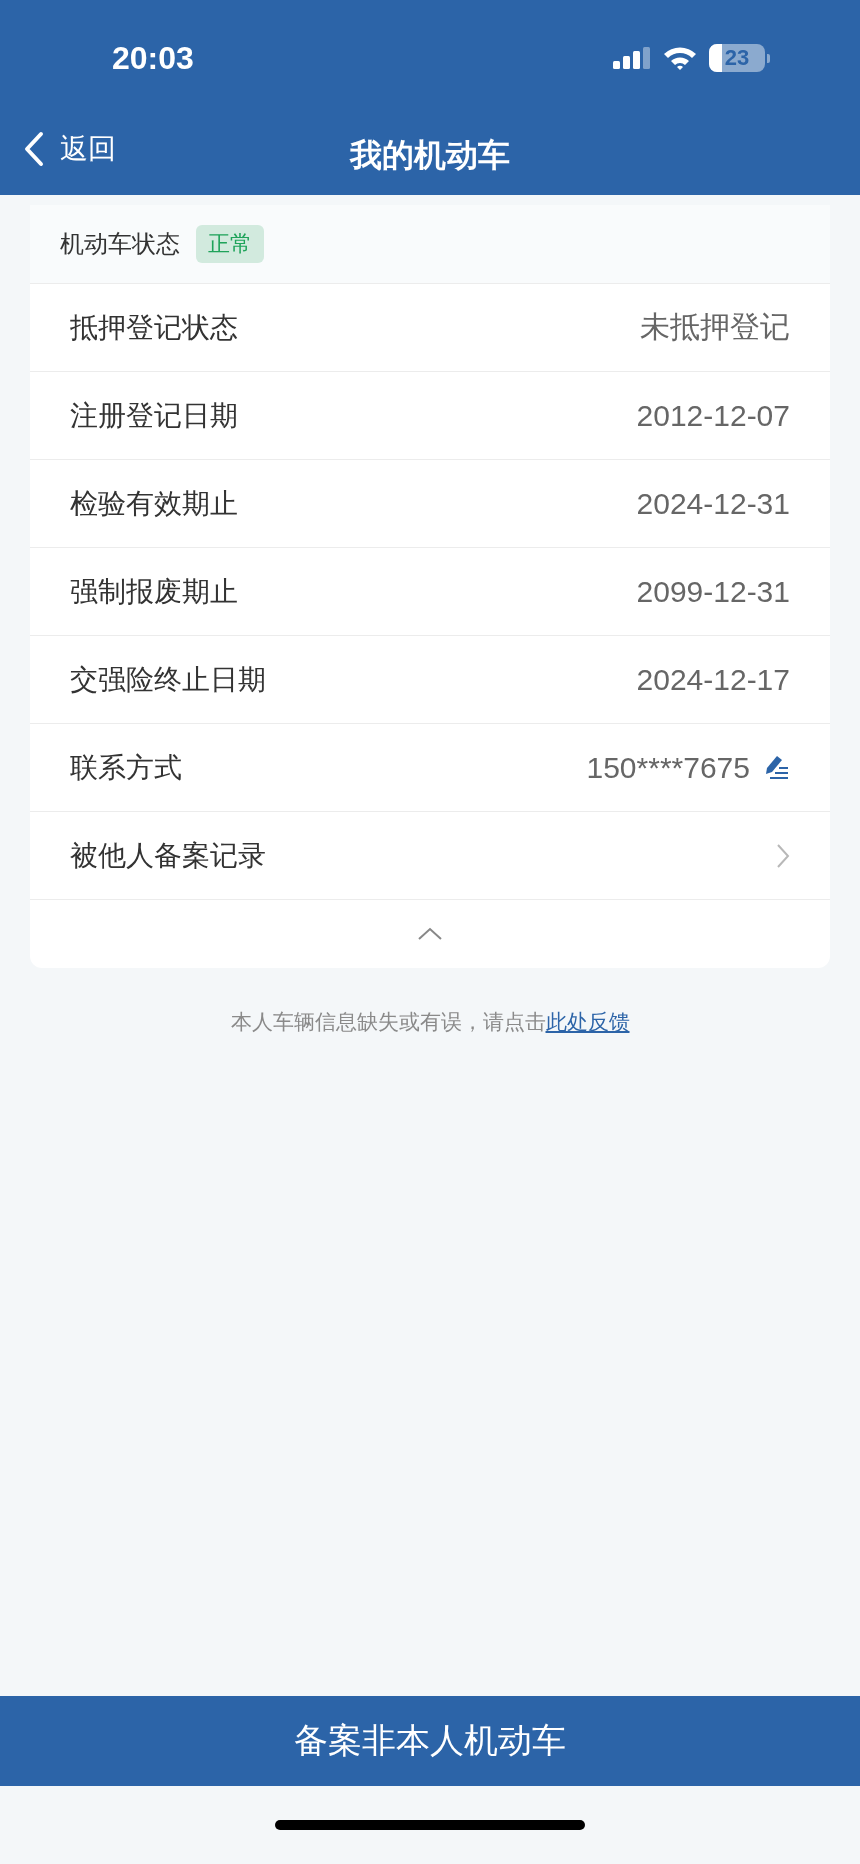 This screenshot has height=1864, width=860. What do you see at coordinates (126, 767) in the screenshot?
I see `row-label: 联系方式` at bounding box center [126, 767].